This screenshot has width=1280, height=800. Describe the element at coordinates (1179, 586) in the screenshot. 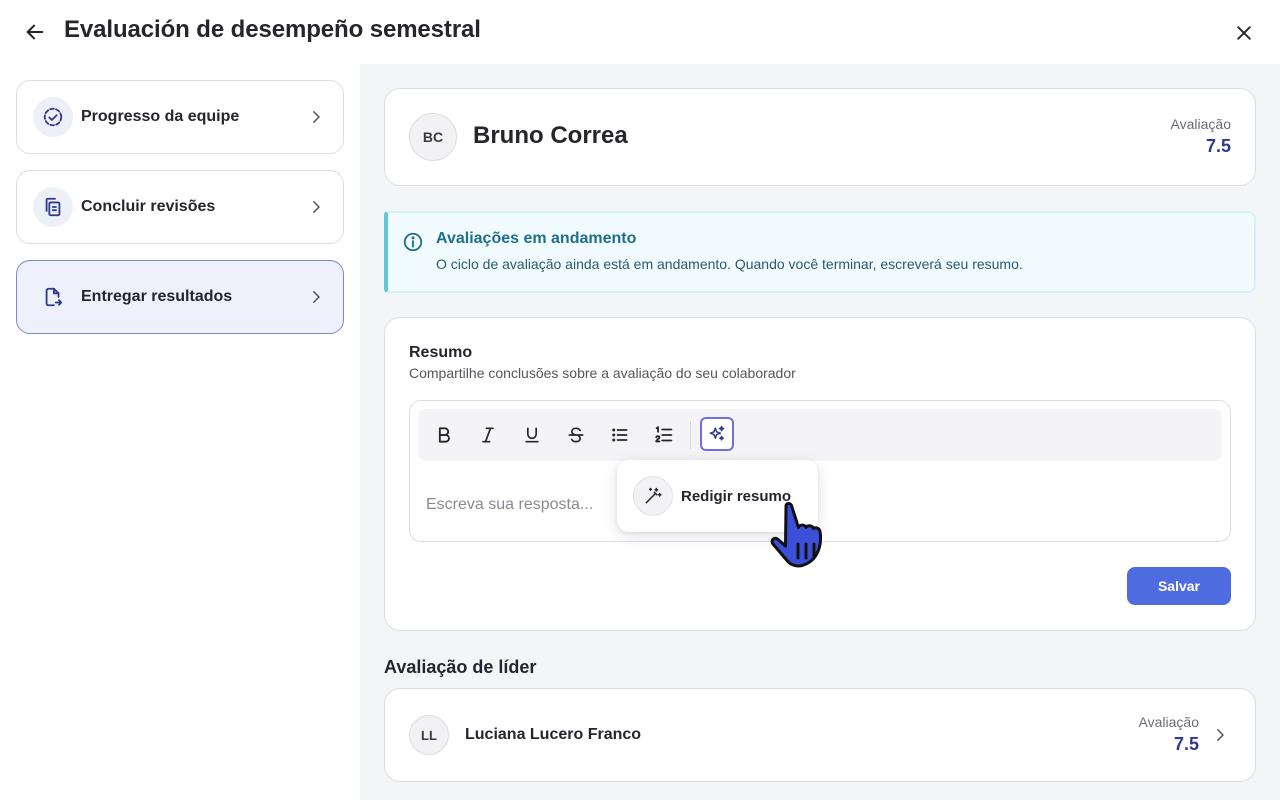

I see `save-button: Salvar` at that location.